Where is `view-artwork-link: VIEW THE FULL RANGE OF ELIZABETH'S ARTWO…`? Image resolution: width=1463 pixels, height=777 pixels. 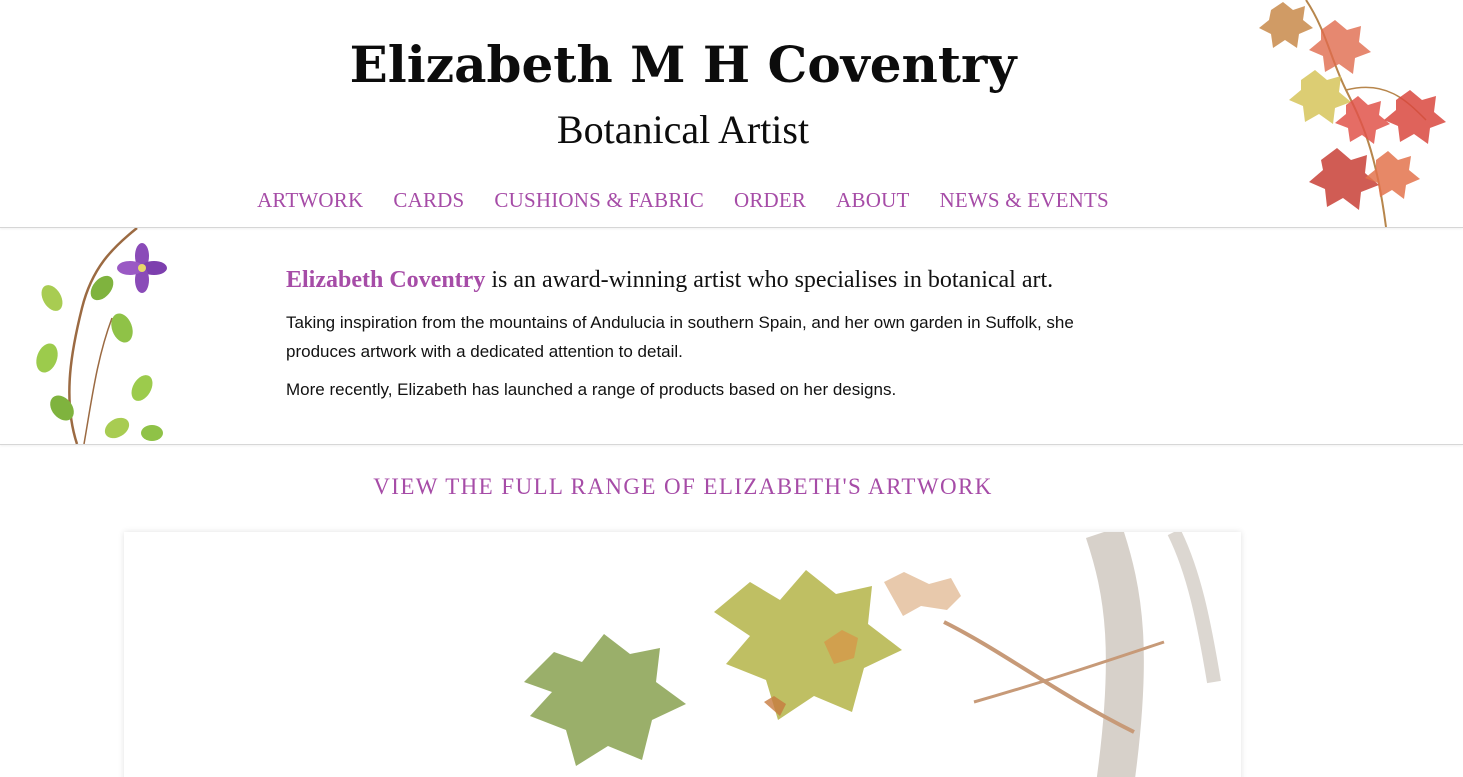 view-artwork-link: VIEW THE FULL RANGE OF ELIZABETH'S ARTWO… is located at coordinates (683, 487).